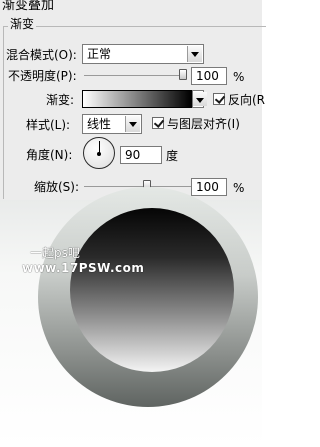  Describe the element at coordinates (99, 124) in the screenshot. I see `style-value: 线性` at that location.